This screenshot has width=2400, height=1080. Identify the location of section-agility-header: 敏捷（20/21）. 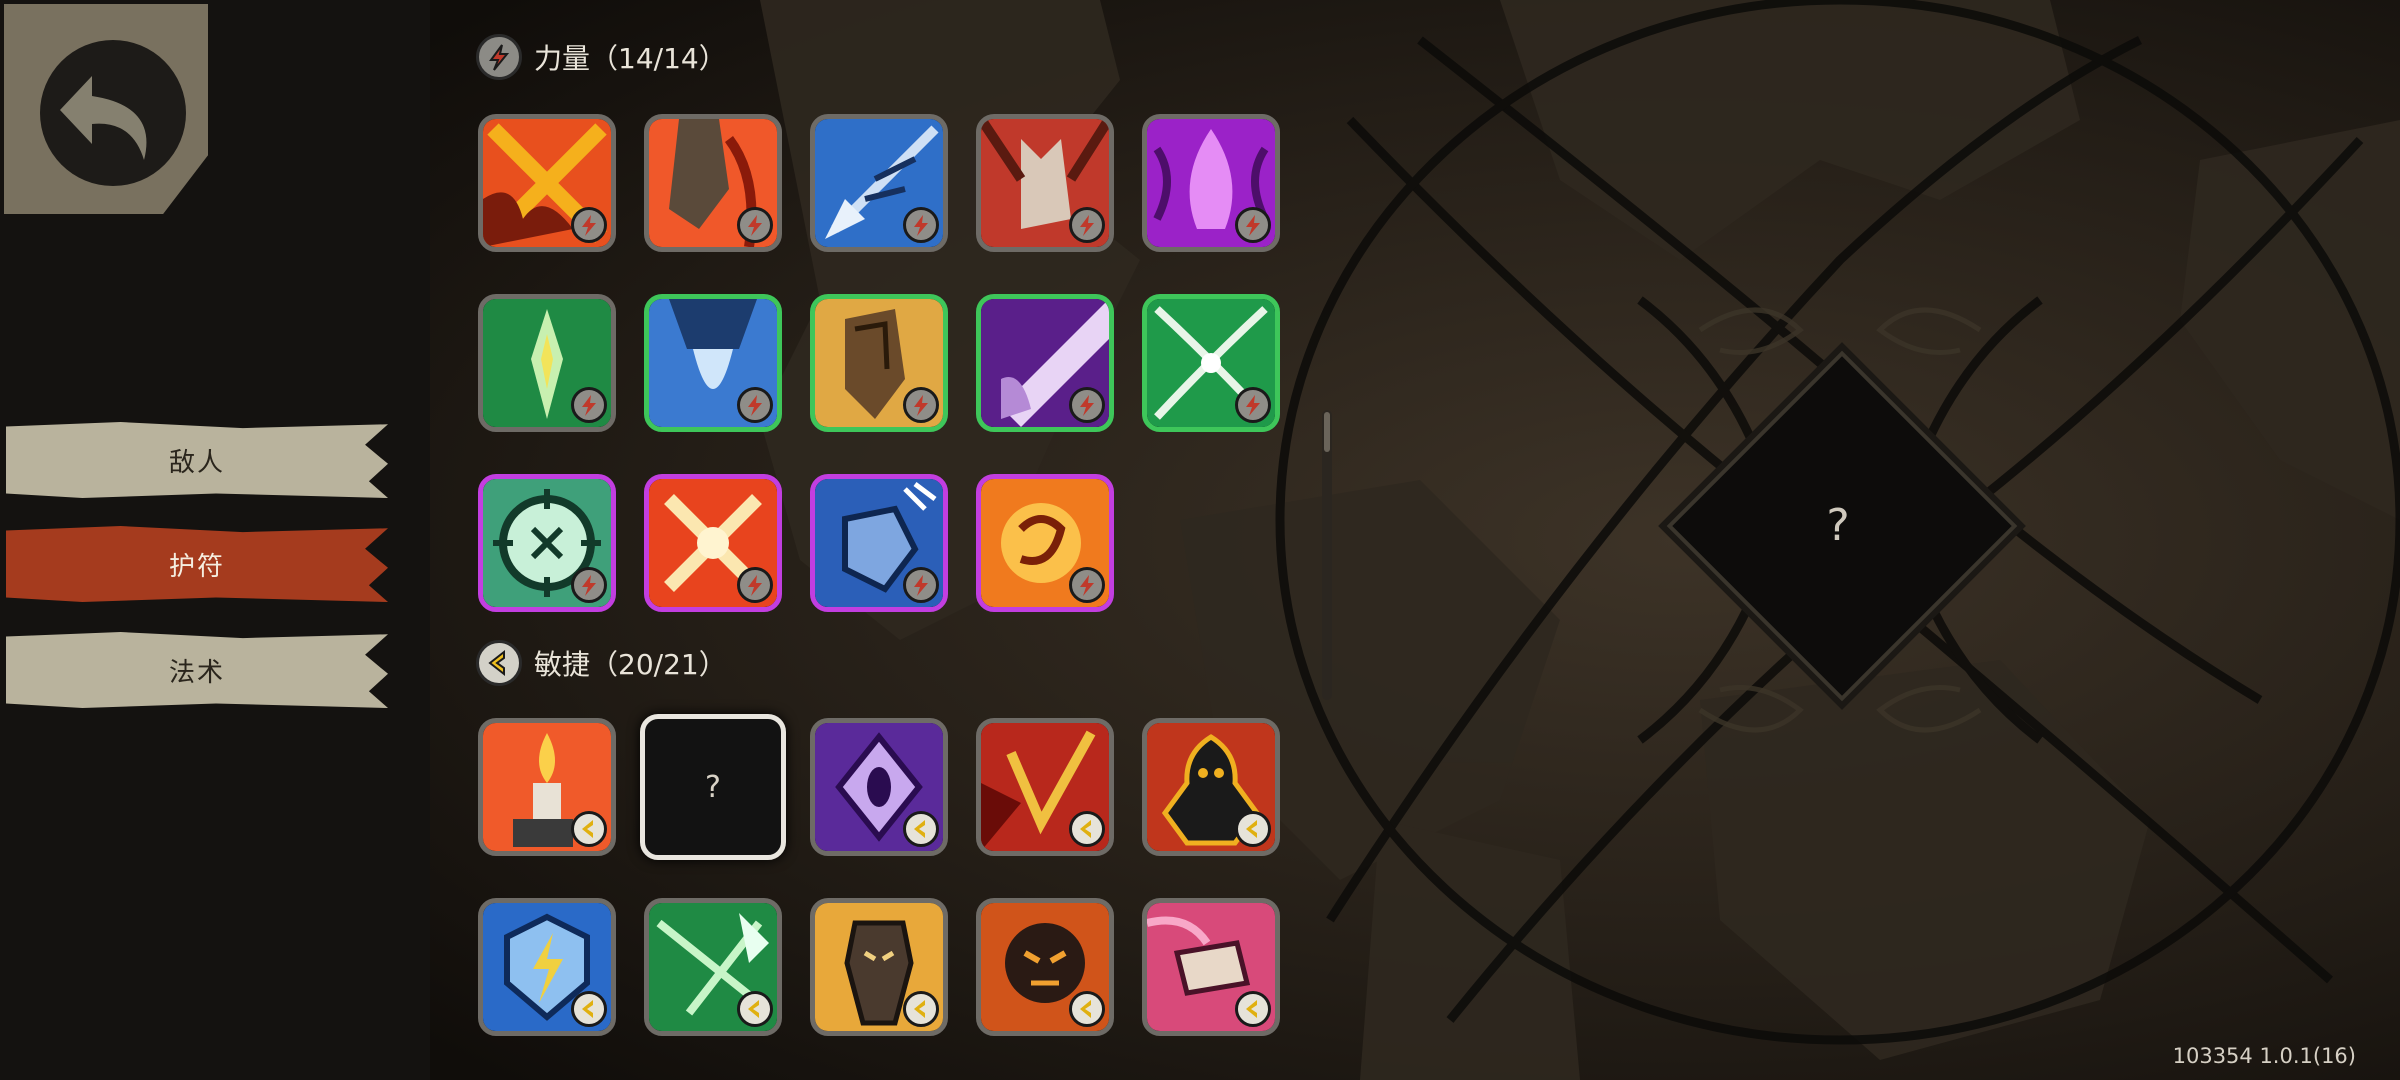
(601, 663).